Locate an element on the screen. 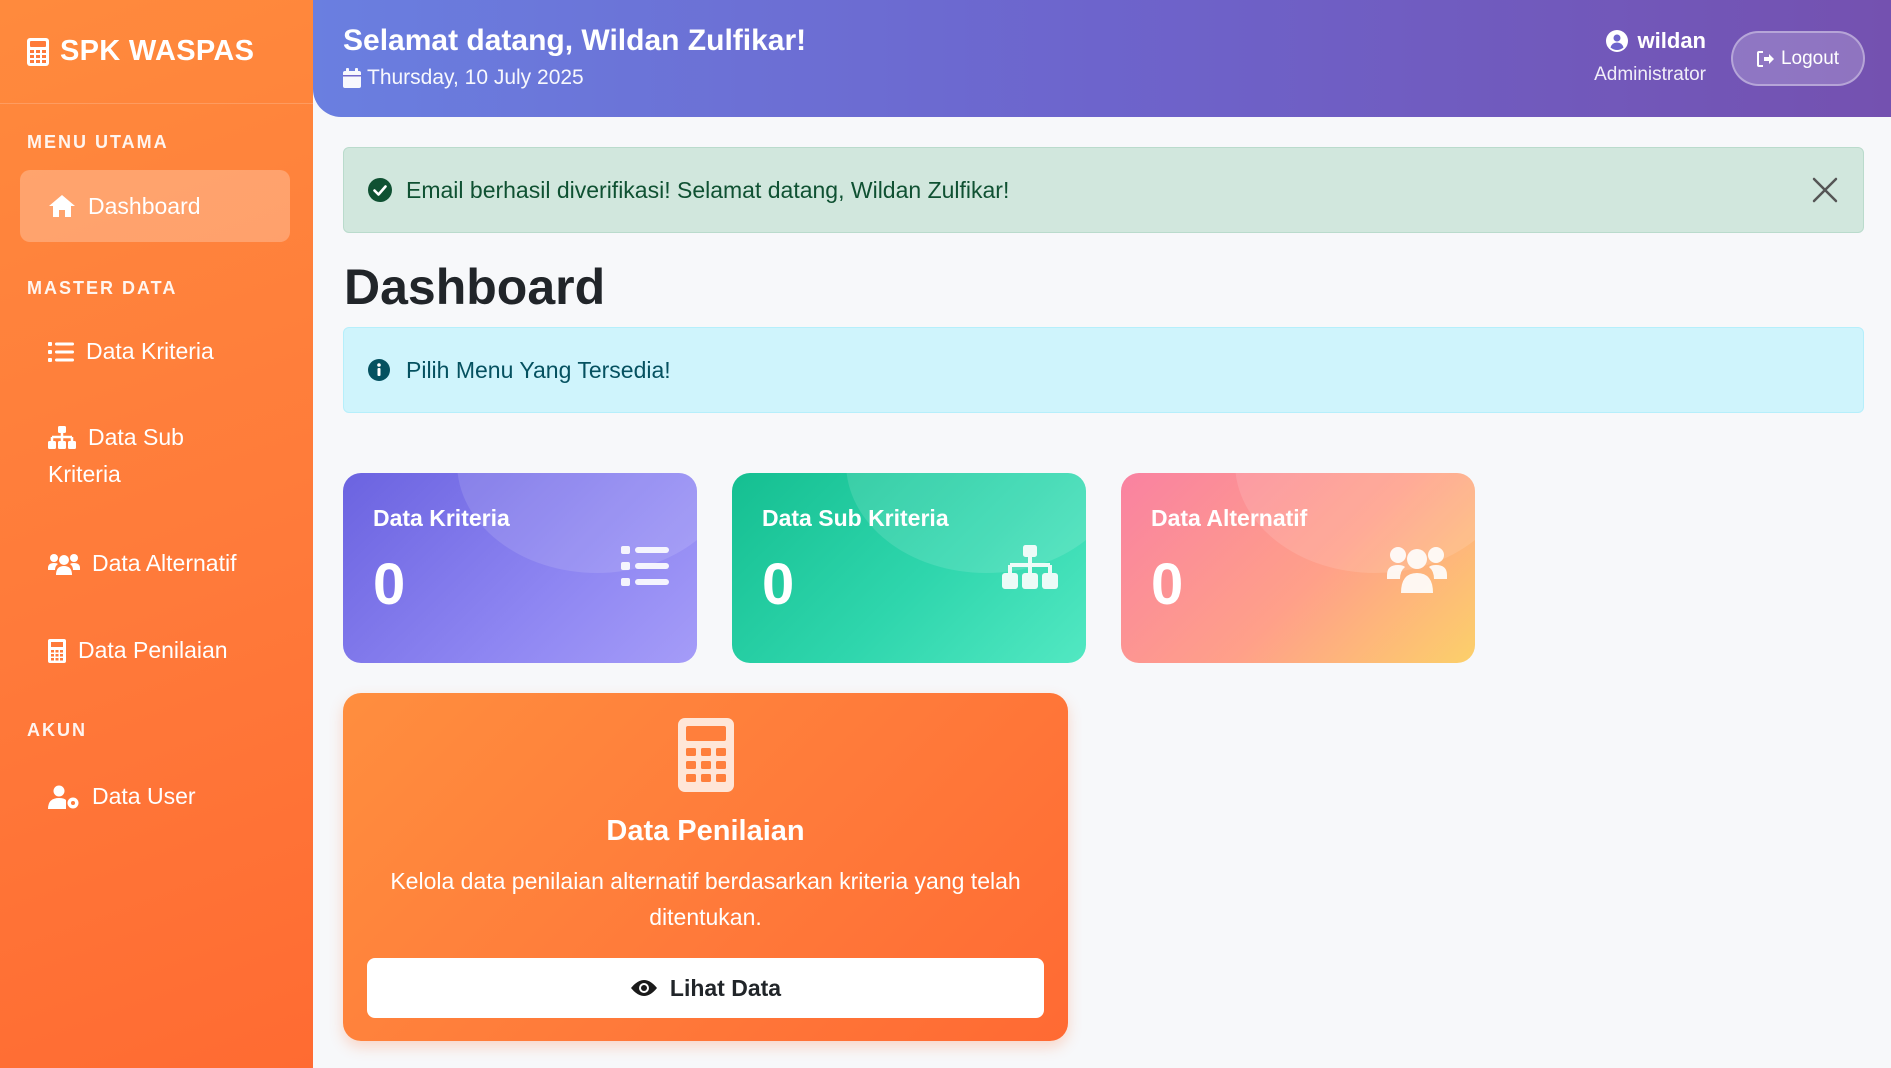 The height and width of the screenshot is (1068, 1891). info-alert-text: Pilih Menu Yang Tersedia! is located at coordinates (538, 369).